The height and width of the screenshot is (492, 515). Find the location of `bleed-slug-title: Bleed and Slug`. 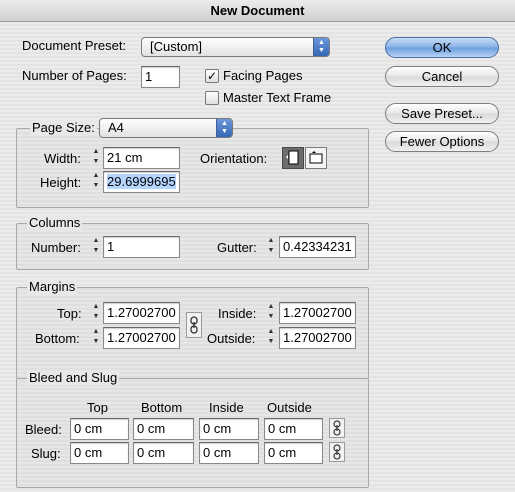

bleed-slug-title: Bleed and Slug is located at coordinates (73, 377).